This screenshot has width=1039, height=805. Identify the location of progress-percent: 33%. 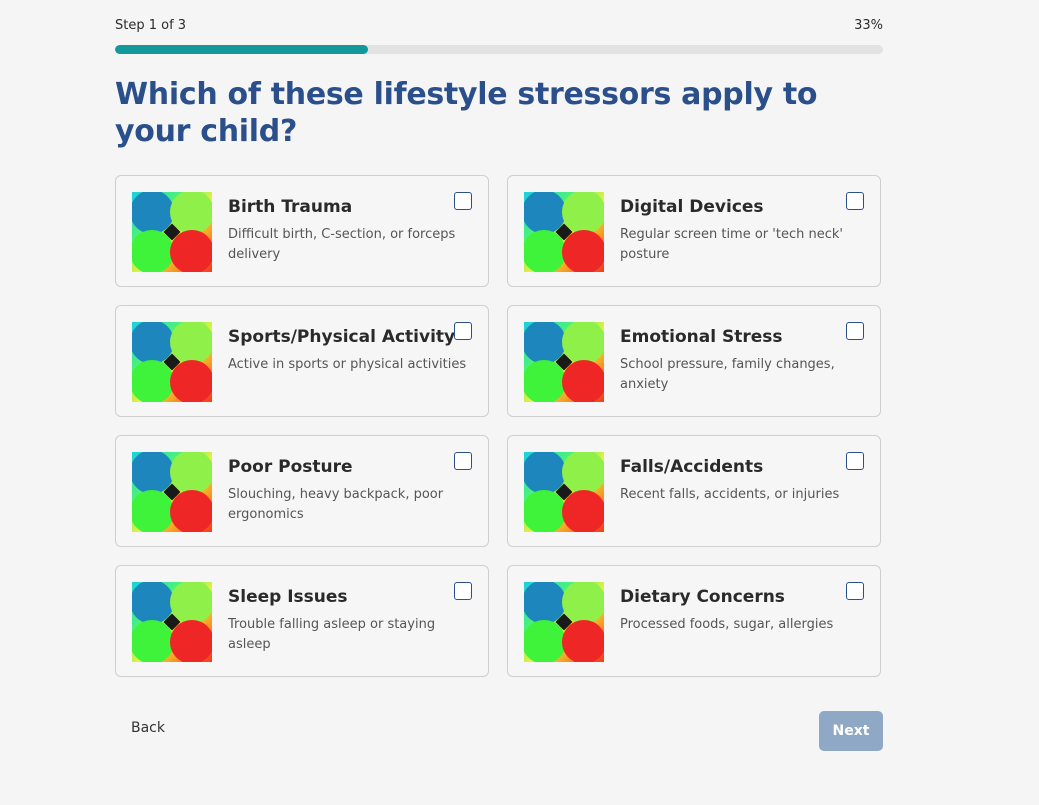
(868, 25).